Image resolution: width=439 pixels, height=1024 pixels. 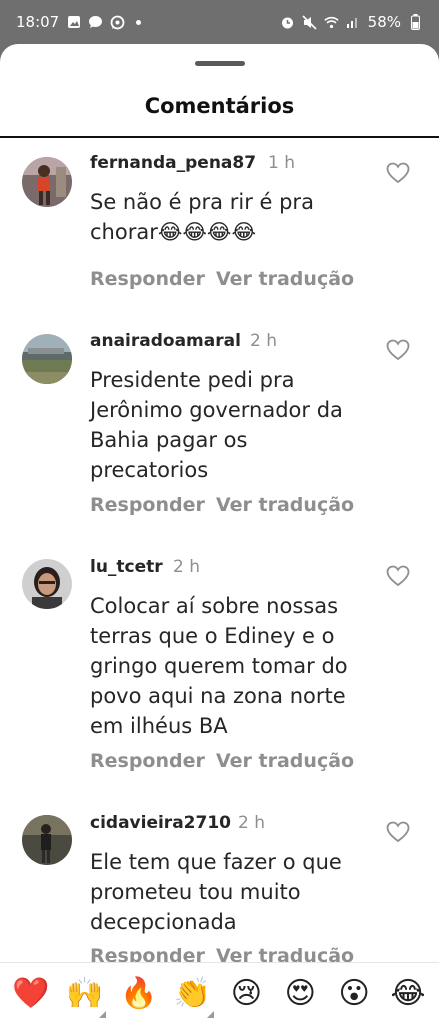 I want to click on emoji-heart-eyes: 😍, so click(x=300, y=994).